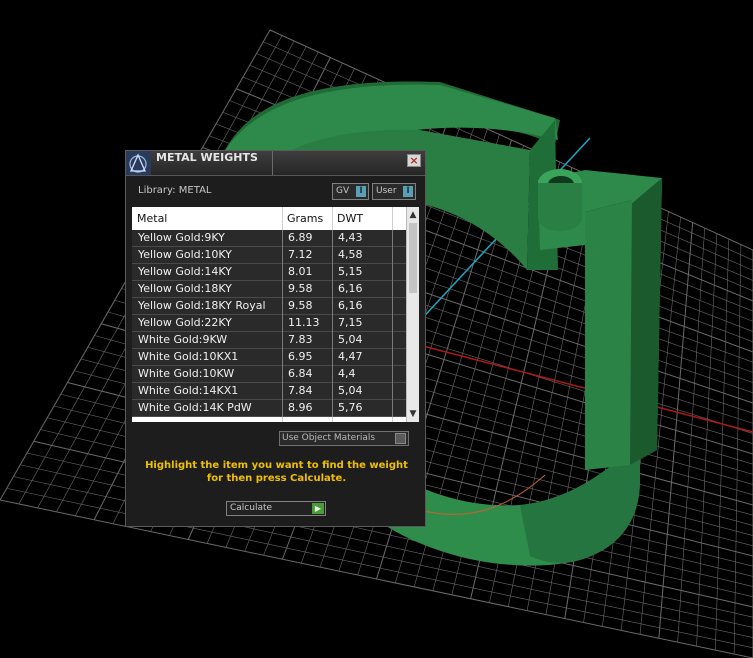 The width and height of the screenshot is (753, 658). I want to click on calculate-label: Calculate, so click(251, 508).